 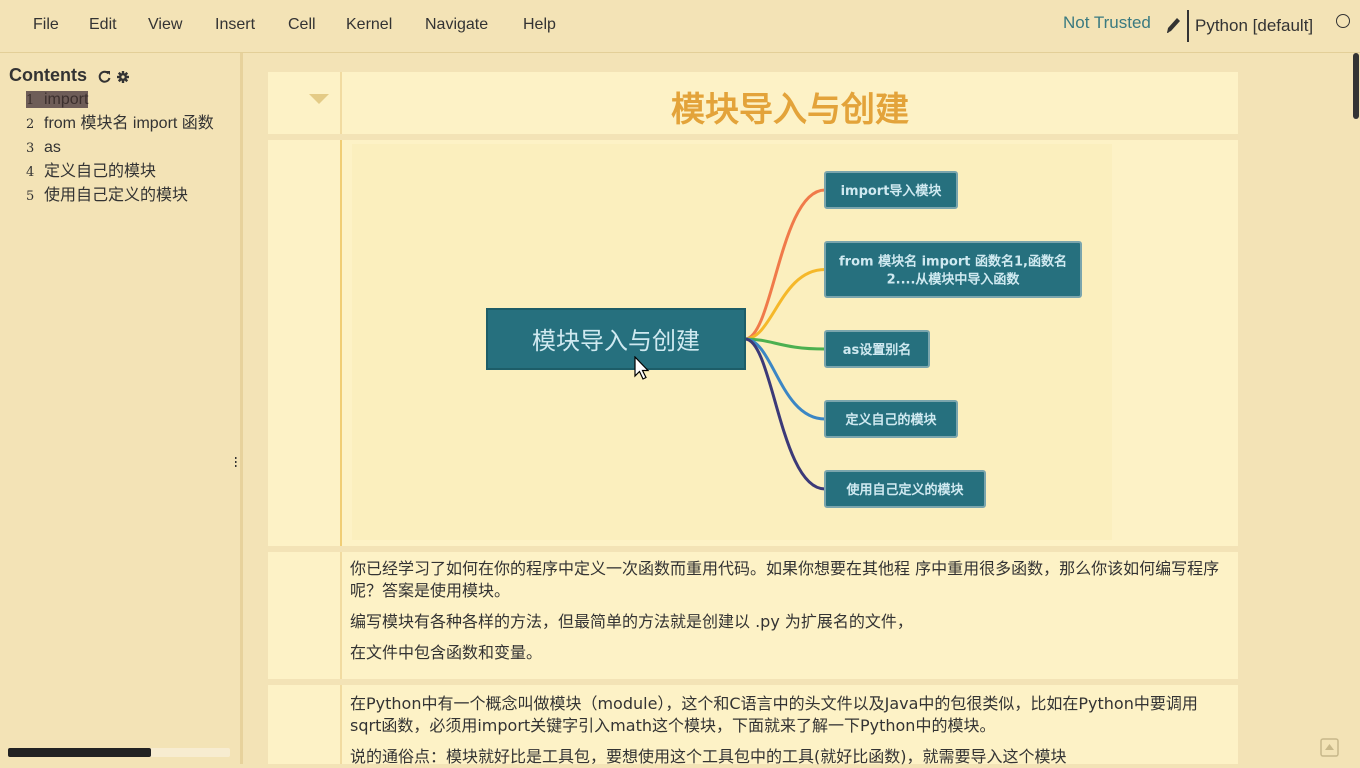 I want to click on toc-title: Contents, so click(x=48, y=75).